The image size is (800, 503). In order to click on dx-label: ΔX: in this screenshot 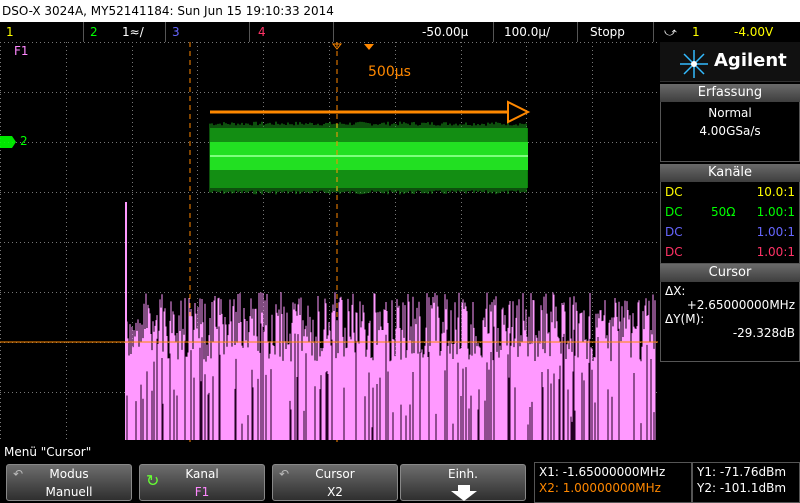, I will do `click(675, 291)`.